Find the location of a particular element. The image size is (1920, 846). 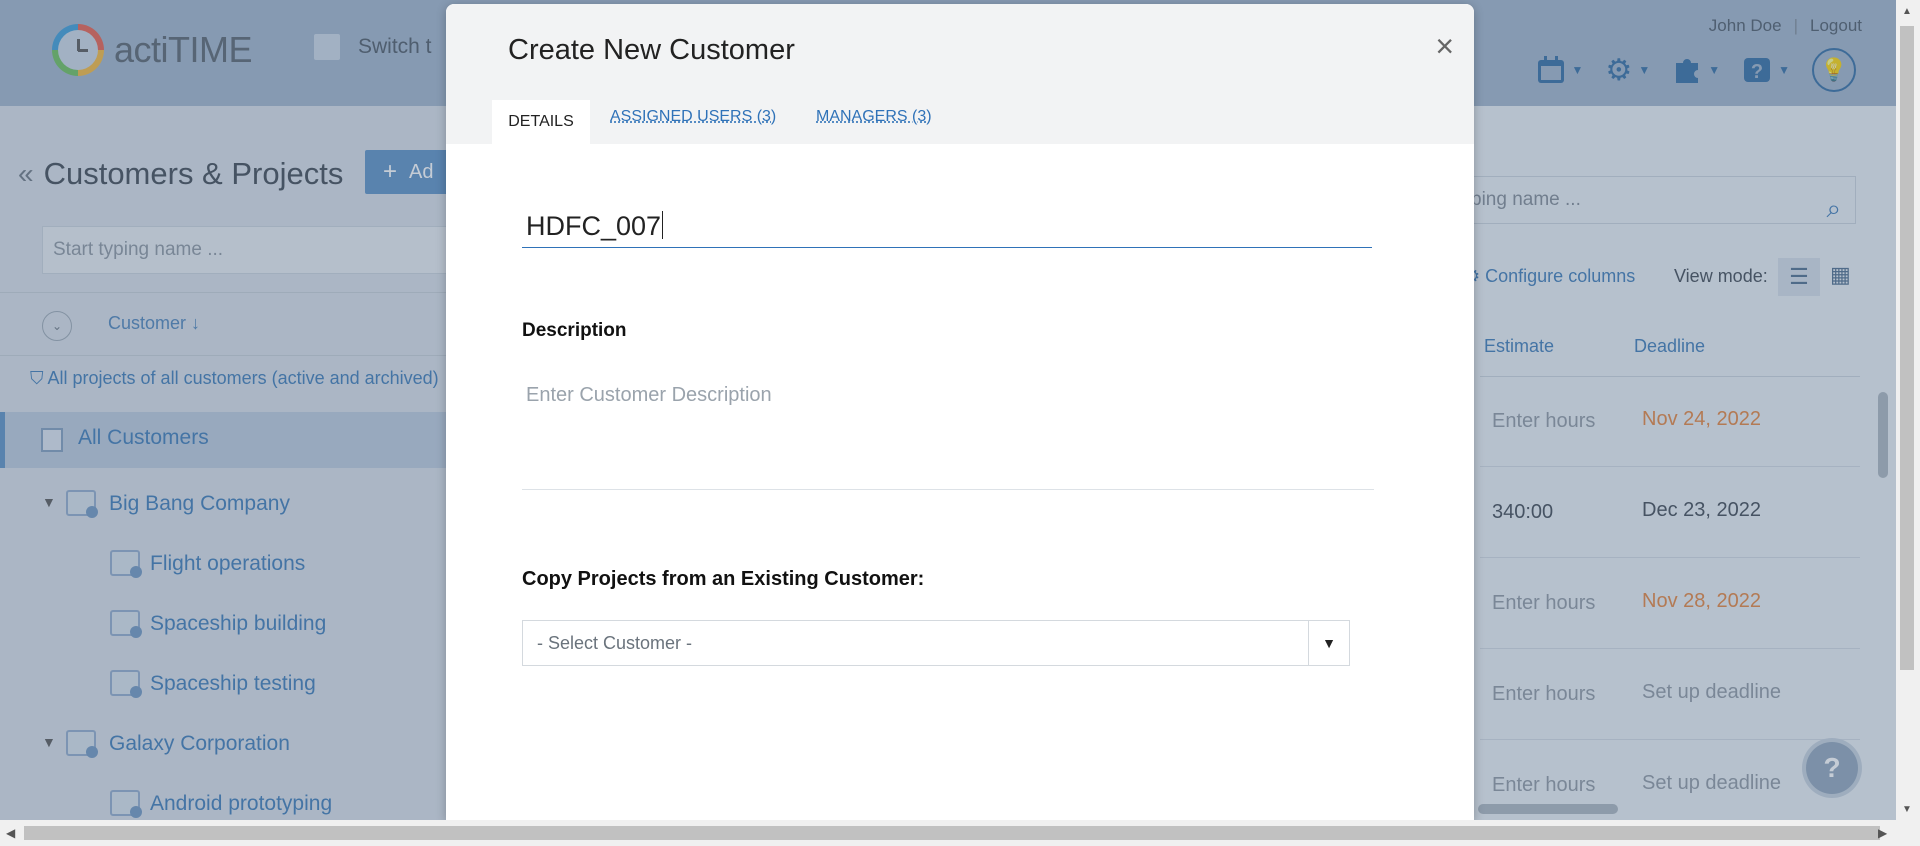

copy-projects-label: Copy Projects from an Existing Customer: is located at coordinates (723, 579).